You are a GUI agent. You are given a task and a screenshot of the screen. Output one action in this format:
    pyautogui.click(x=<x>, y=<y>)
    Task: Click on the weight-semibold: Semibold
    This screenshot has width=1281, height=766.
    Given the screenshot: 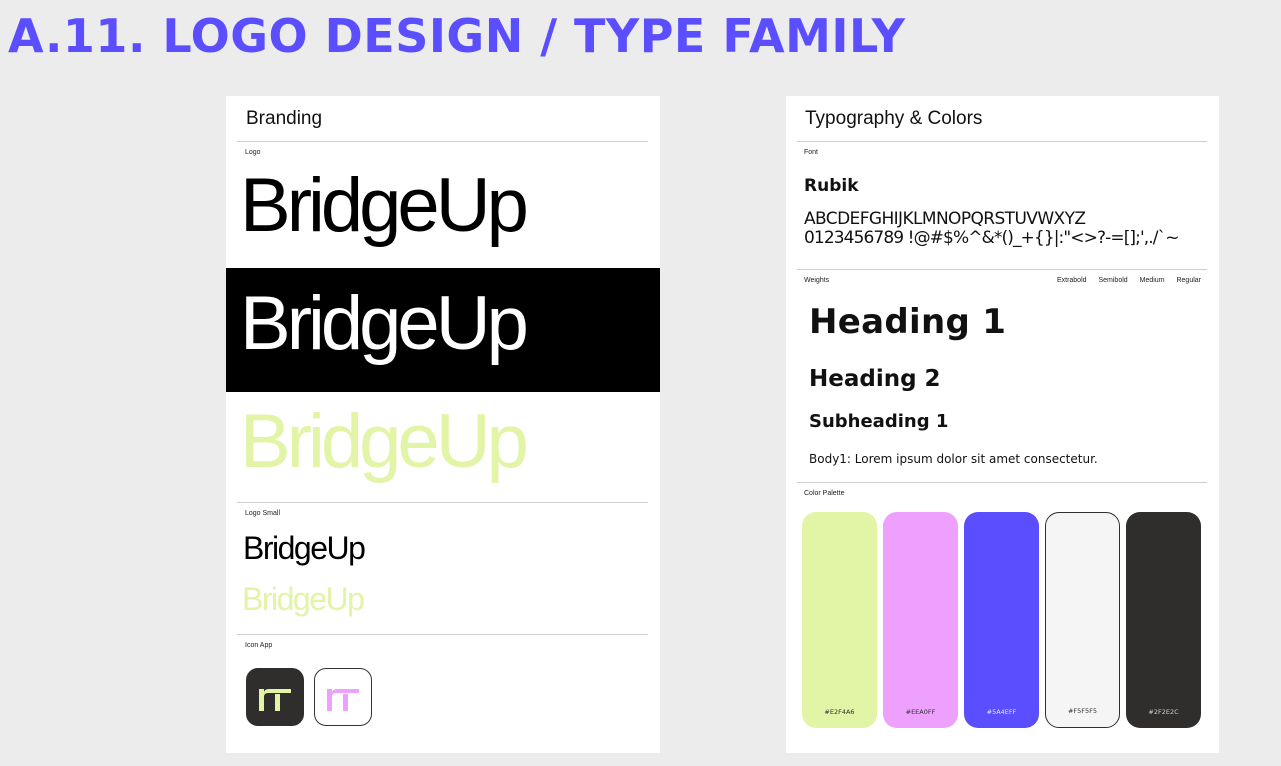 What is the action you would take?
    pyautogui.click(x=1113, y=280)
    